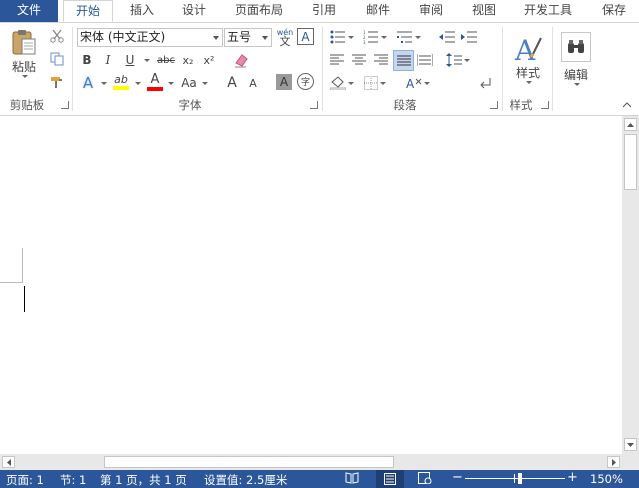 The width and height of the screenshot is (639, 488). What do you see at coordinates (409, 37) in the screenshot?
I see `multilevel-list-button` at bounding box center [409, 37].